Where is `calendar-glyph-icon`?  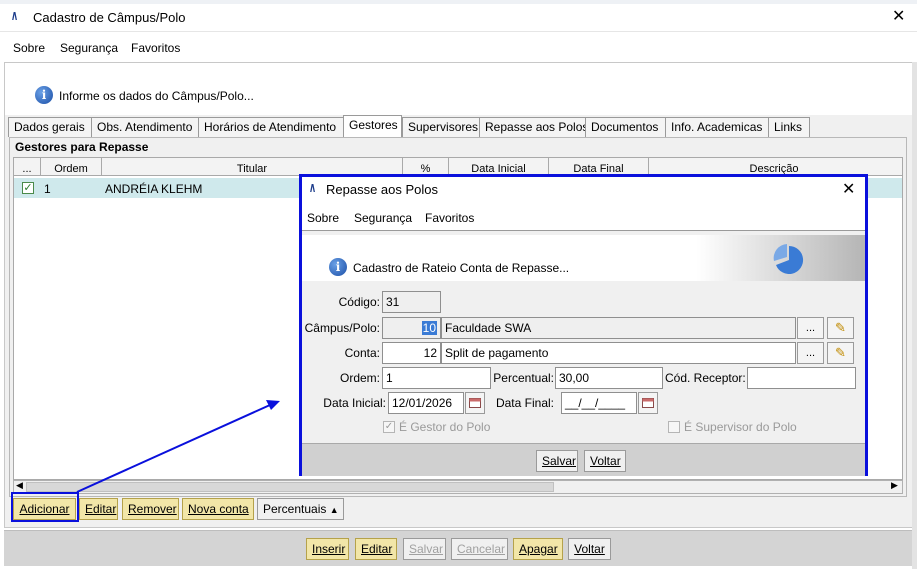 calendar-glyph-icon is located at coordinates (475, 403).